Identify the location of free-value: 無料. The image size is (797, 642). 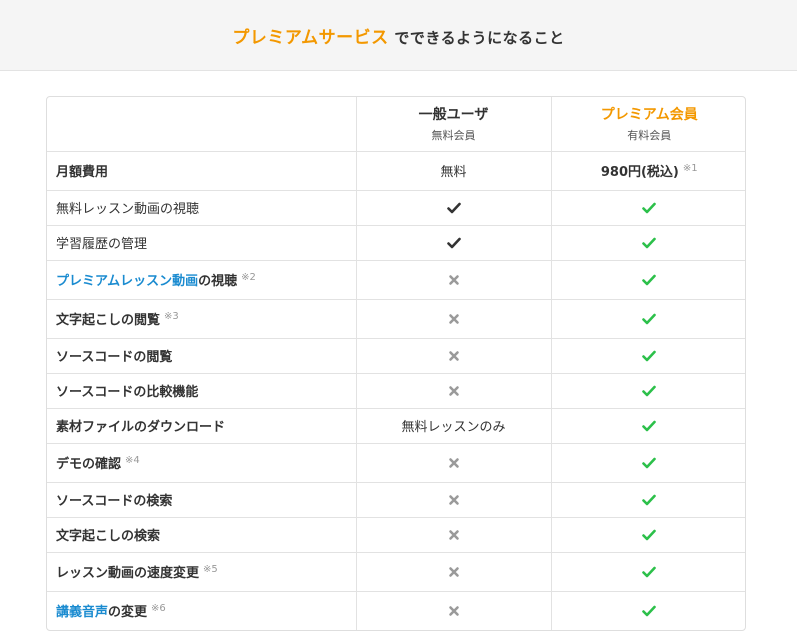
(453, 172).